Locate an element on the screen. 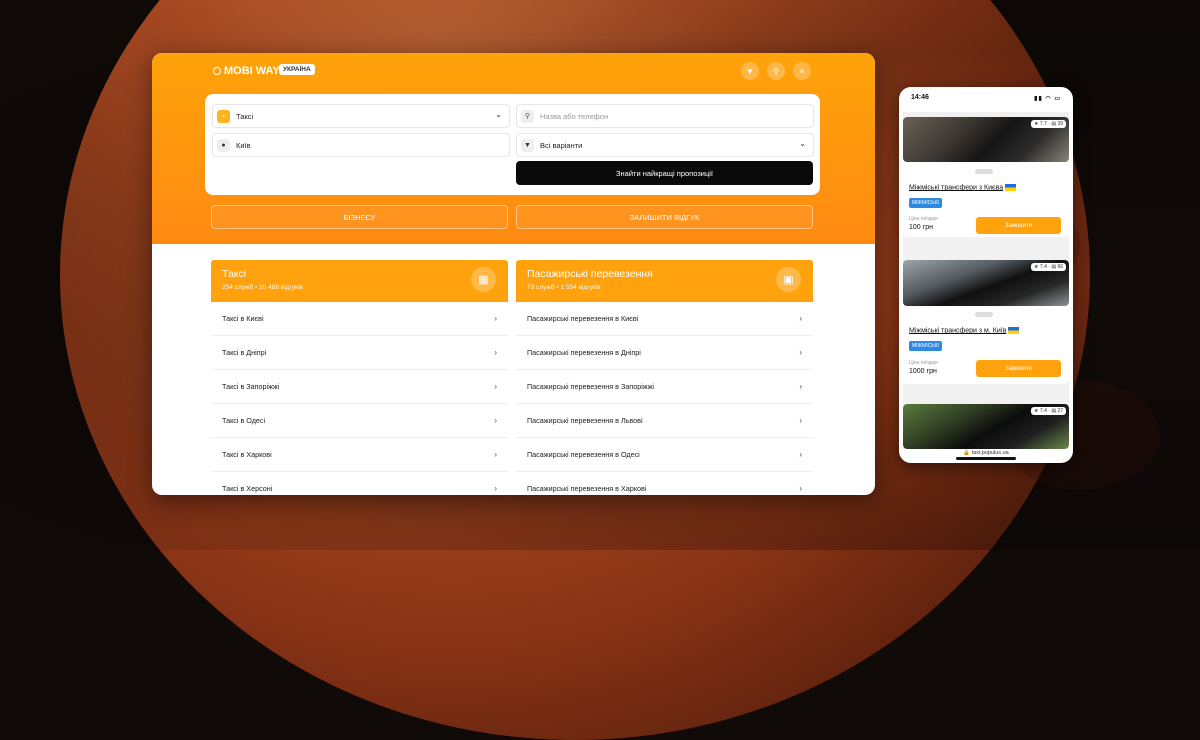 Image resolution: width=1200 pixels, height=740 pixels. column-stats: 254 служб • 20 488 відгуків is located at coordinates (262, 287).